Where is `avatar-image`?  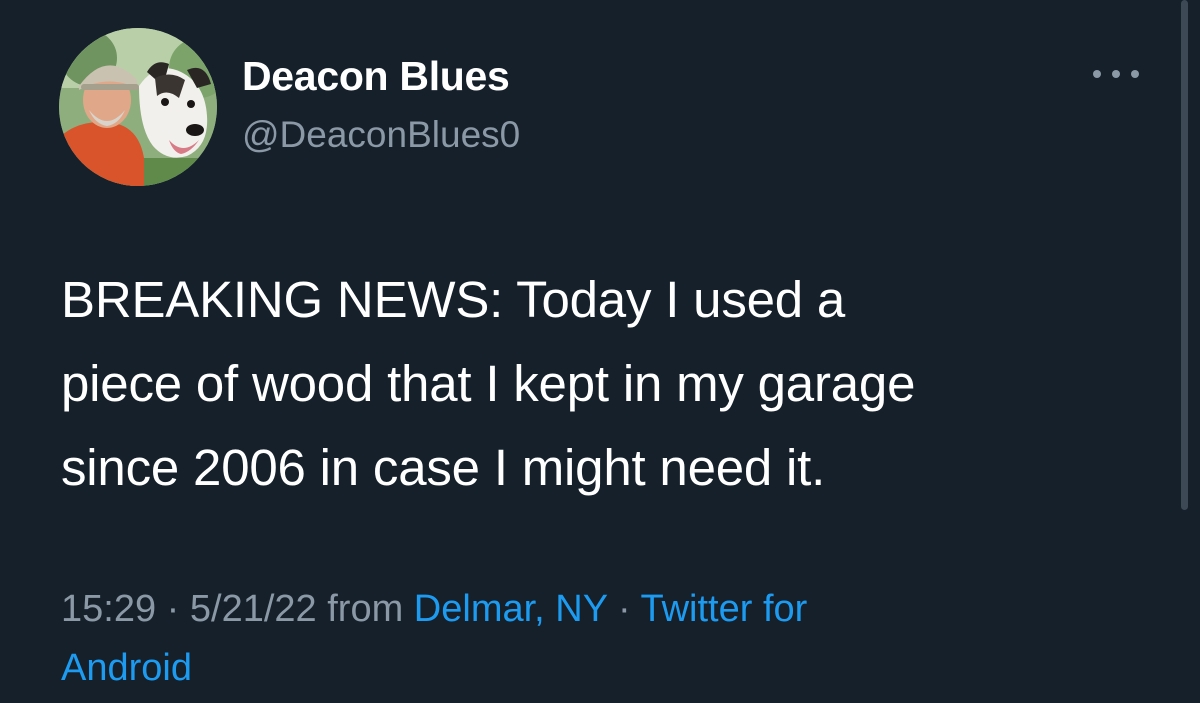 avatar-image is located at coordinates (138, 107).